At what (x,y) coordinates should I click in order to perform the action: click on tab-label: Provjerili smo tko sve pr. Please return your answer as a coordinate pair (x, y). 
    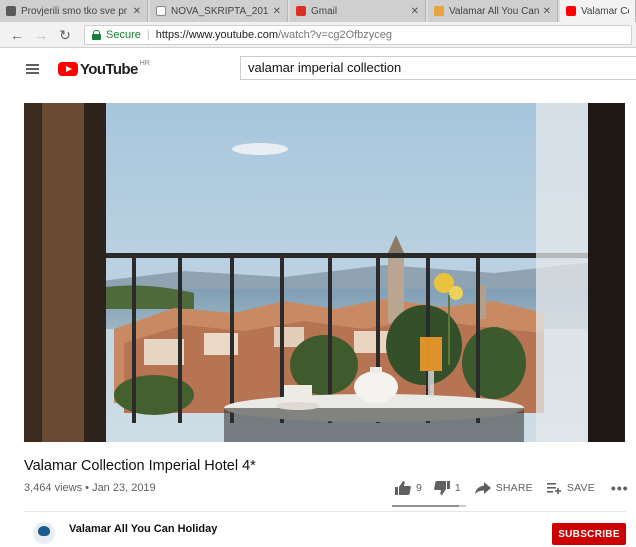
    Looking at the image, I should click on (74, 11).